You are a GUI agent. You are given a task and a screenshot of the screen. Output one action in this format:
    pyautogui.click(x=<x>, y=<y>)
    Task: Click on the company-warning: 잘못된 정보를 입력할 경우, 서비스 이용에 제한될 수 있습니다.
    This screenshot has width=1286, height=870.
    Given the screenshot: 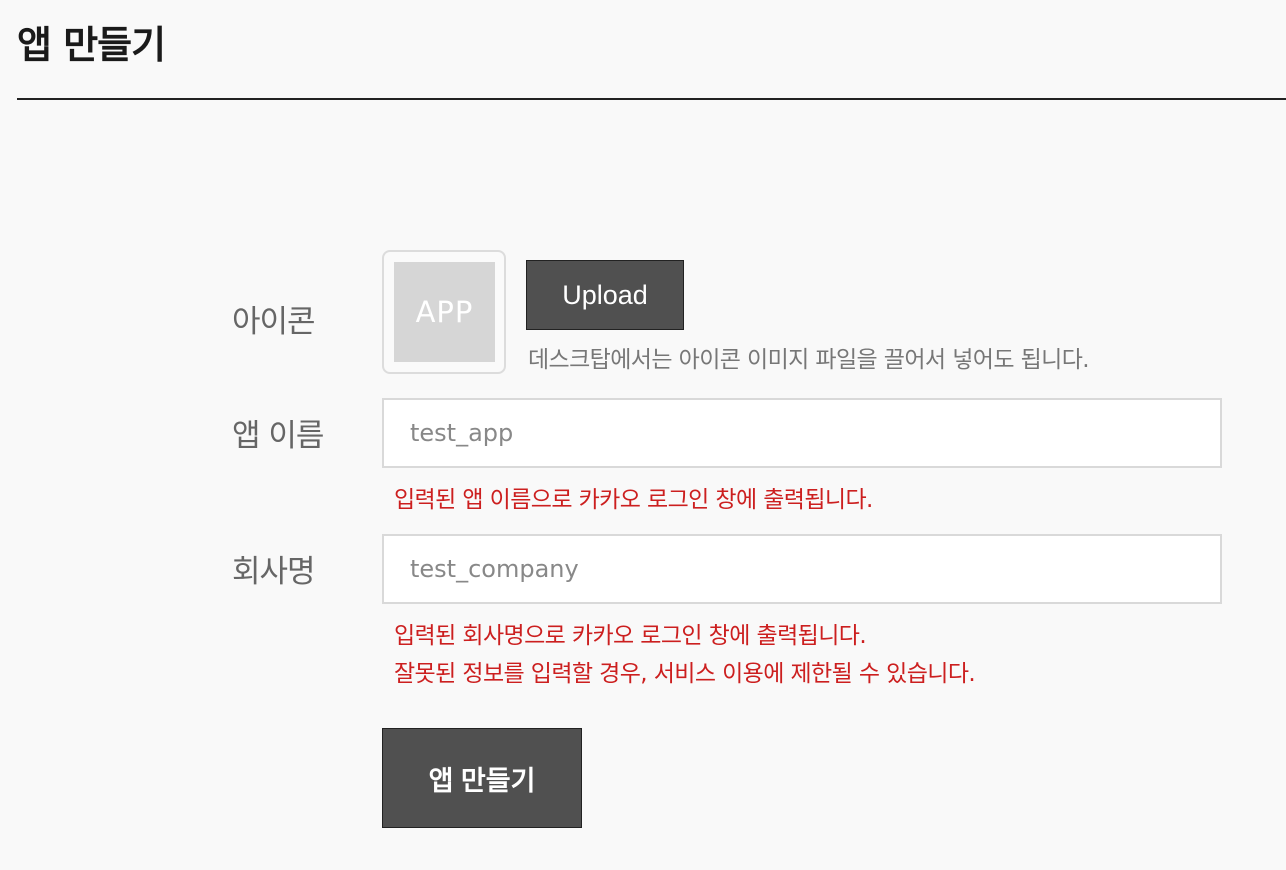 What is the action you would take?
    pyautogui.click(x=685, y=674)
    